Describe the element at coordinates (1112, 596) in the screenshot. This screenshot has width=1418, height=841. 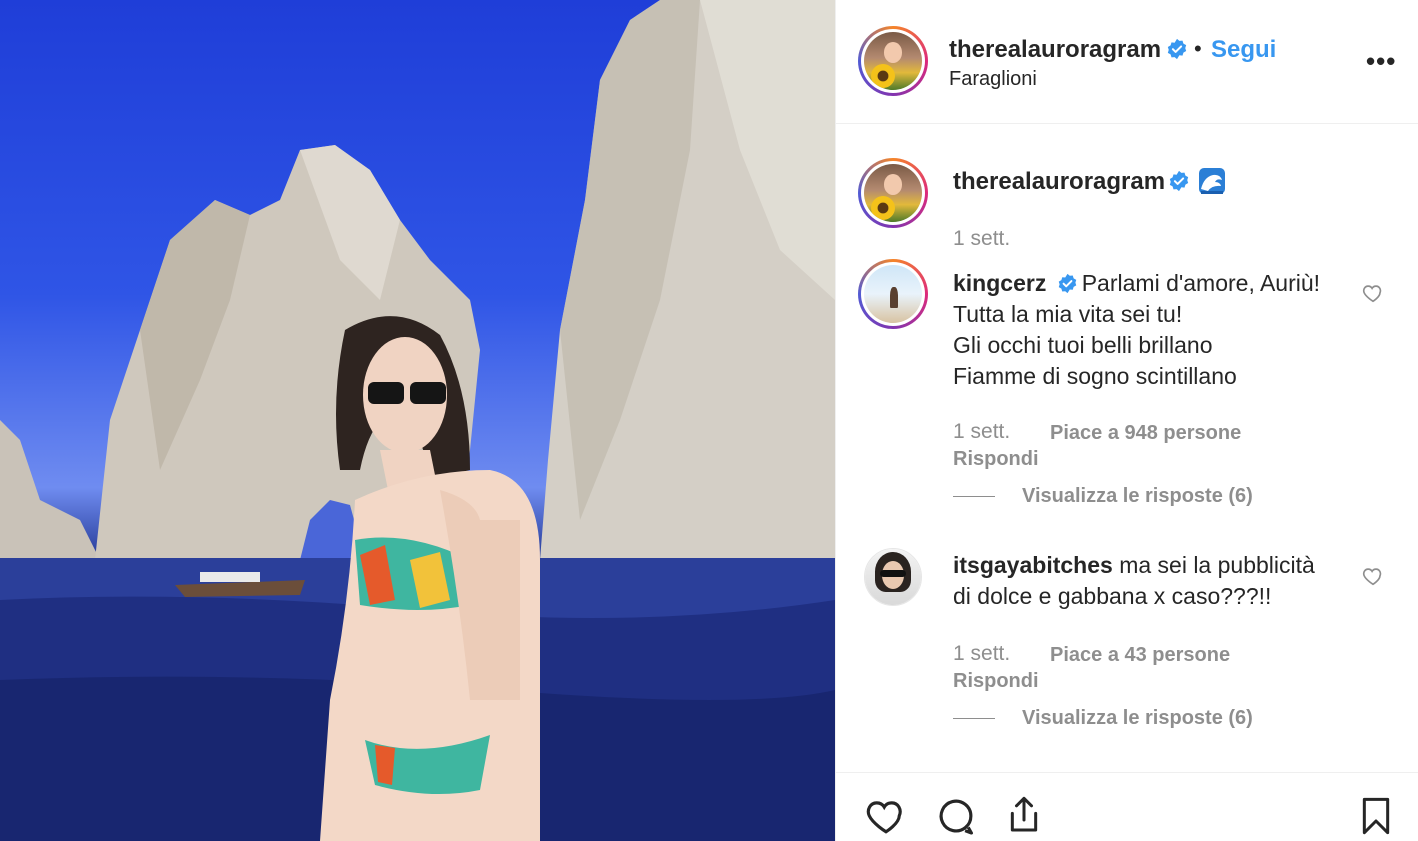
I see `comment-line: di dolce e gabbana x caso???!!` at that location.